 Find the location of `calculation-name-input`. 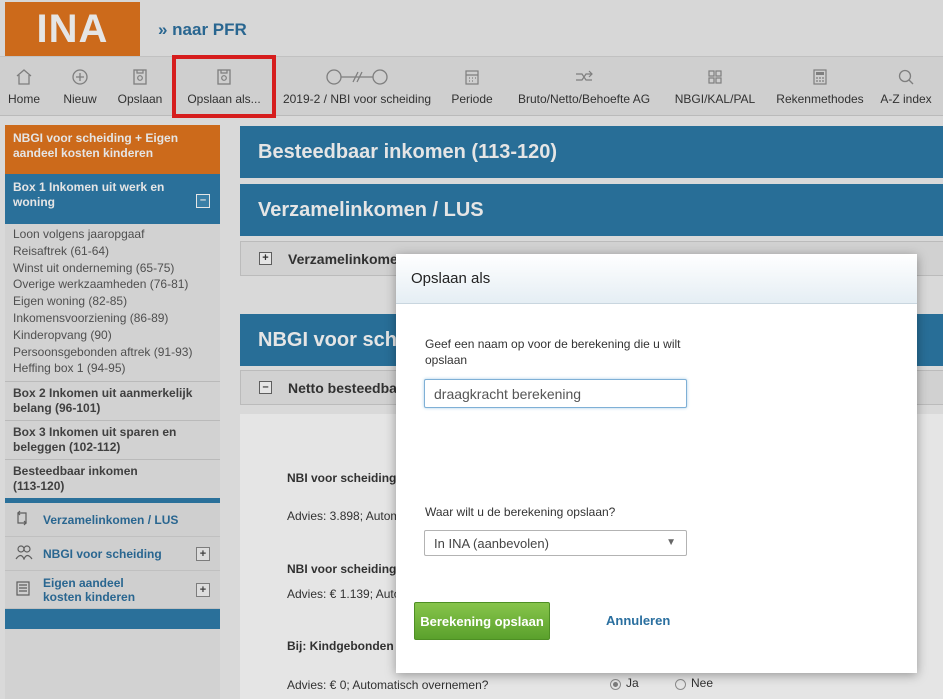

calculation-name-input is located at coordinates (555, 393).